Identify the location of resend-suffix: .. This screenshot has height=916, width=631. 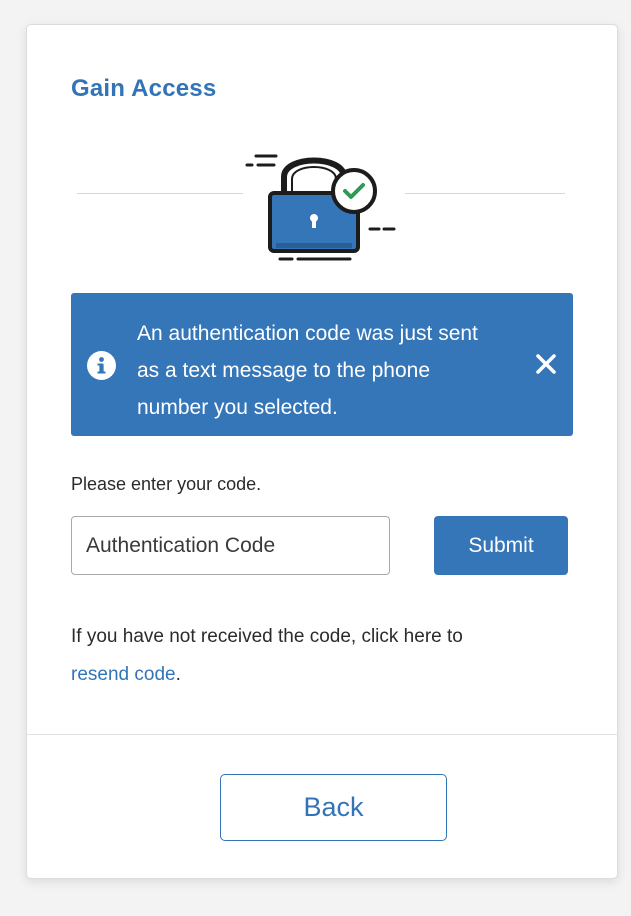
(178, 674).